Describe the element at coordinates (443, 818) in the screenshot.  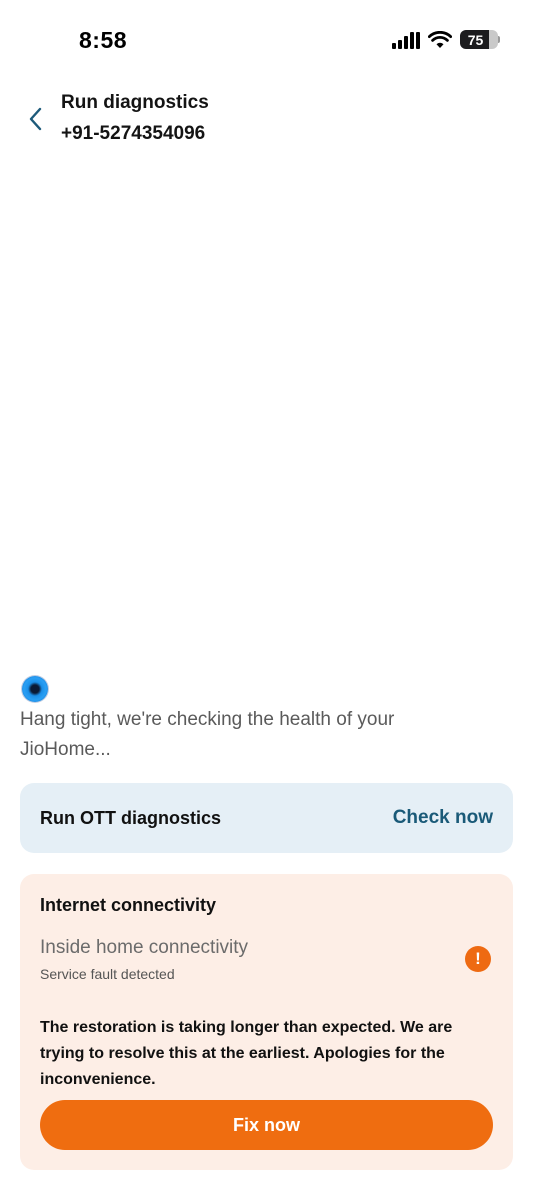
I see `check-now-button: Check now` at that location.